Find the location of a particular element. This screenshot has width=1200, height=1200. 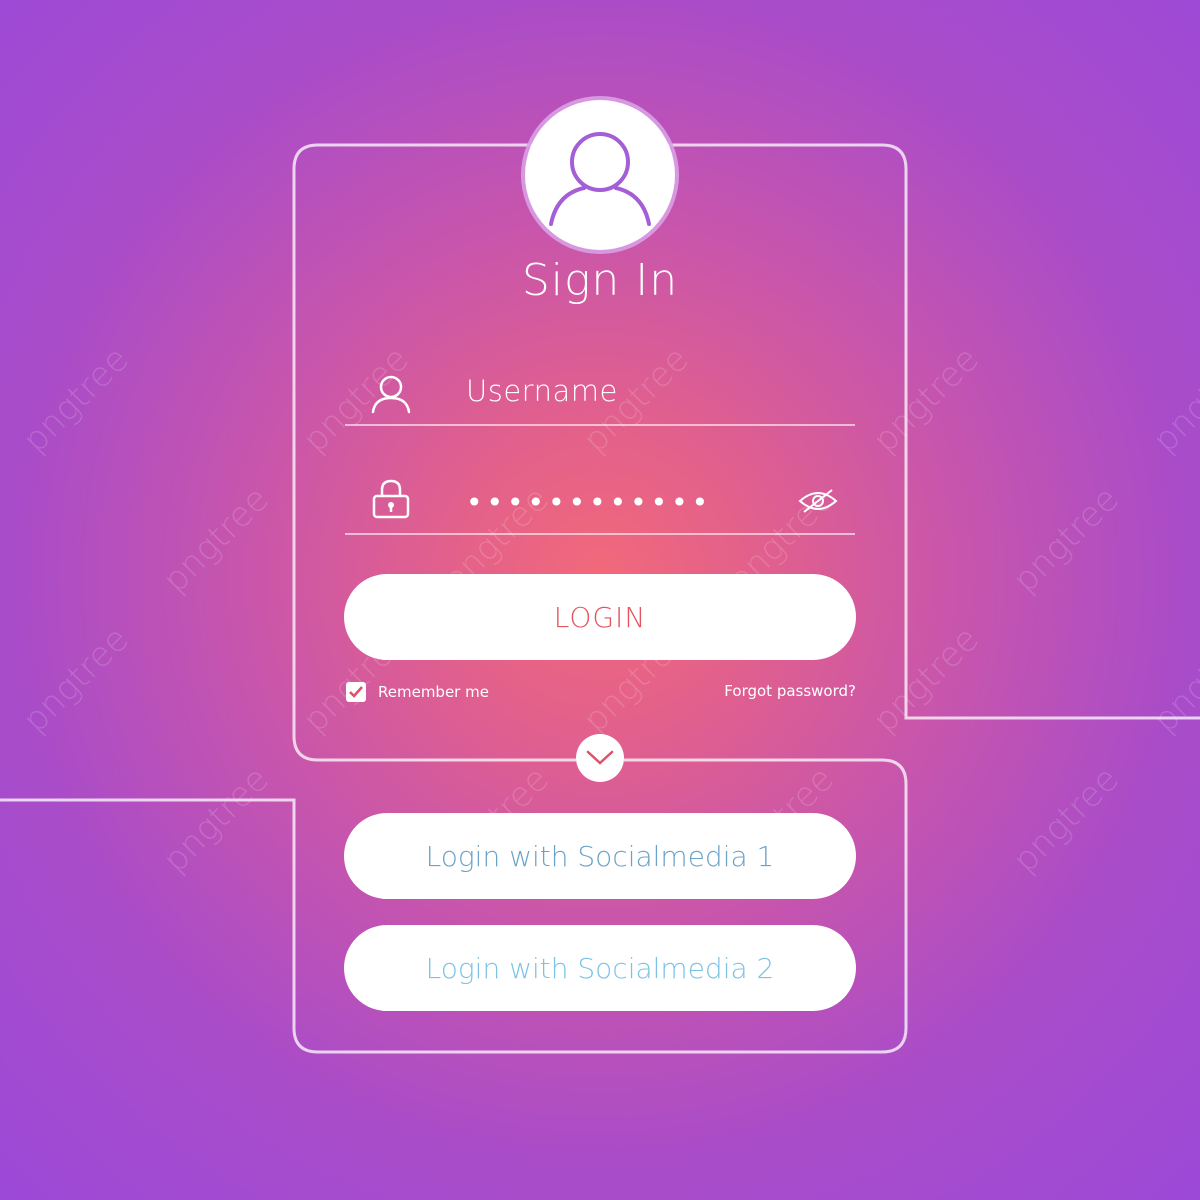

password-input: •••••••••••• is located at coordinates (589, 503).